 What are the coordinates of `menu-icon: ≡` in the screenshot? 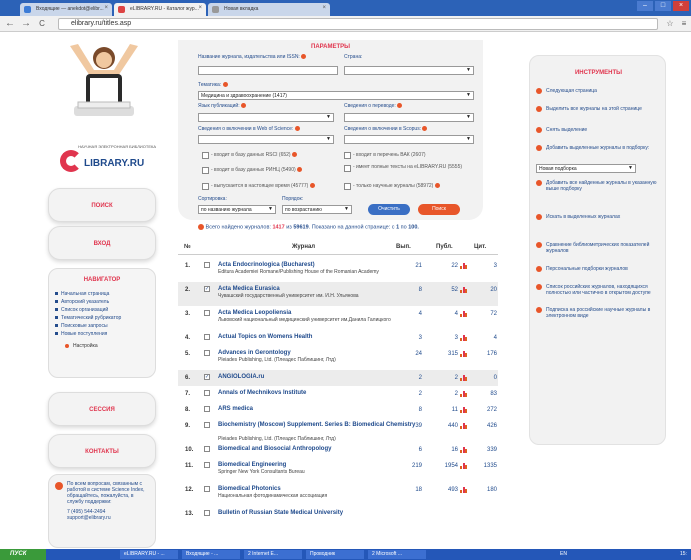 It's located at (684, 24).